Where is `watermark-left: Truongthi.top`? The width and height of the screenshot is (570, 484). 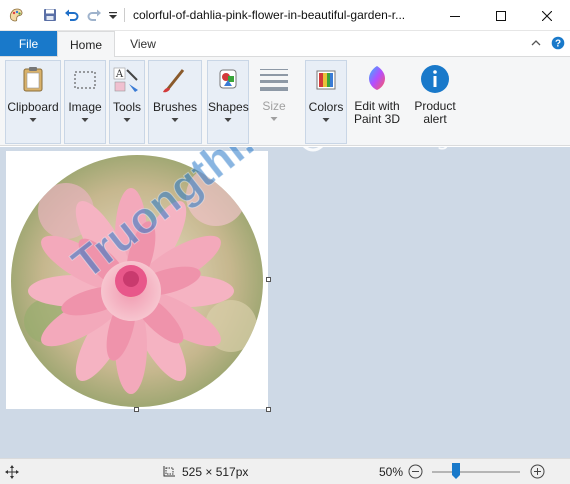 watermark-left: Truongthi.top is located at coordinates (190, 218).